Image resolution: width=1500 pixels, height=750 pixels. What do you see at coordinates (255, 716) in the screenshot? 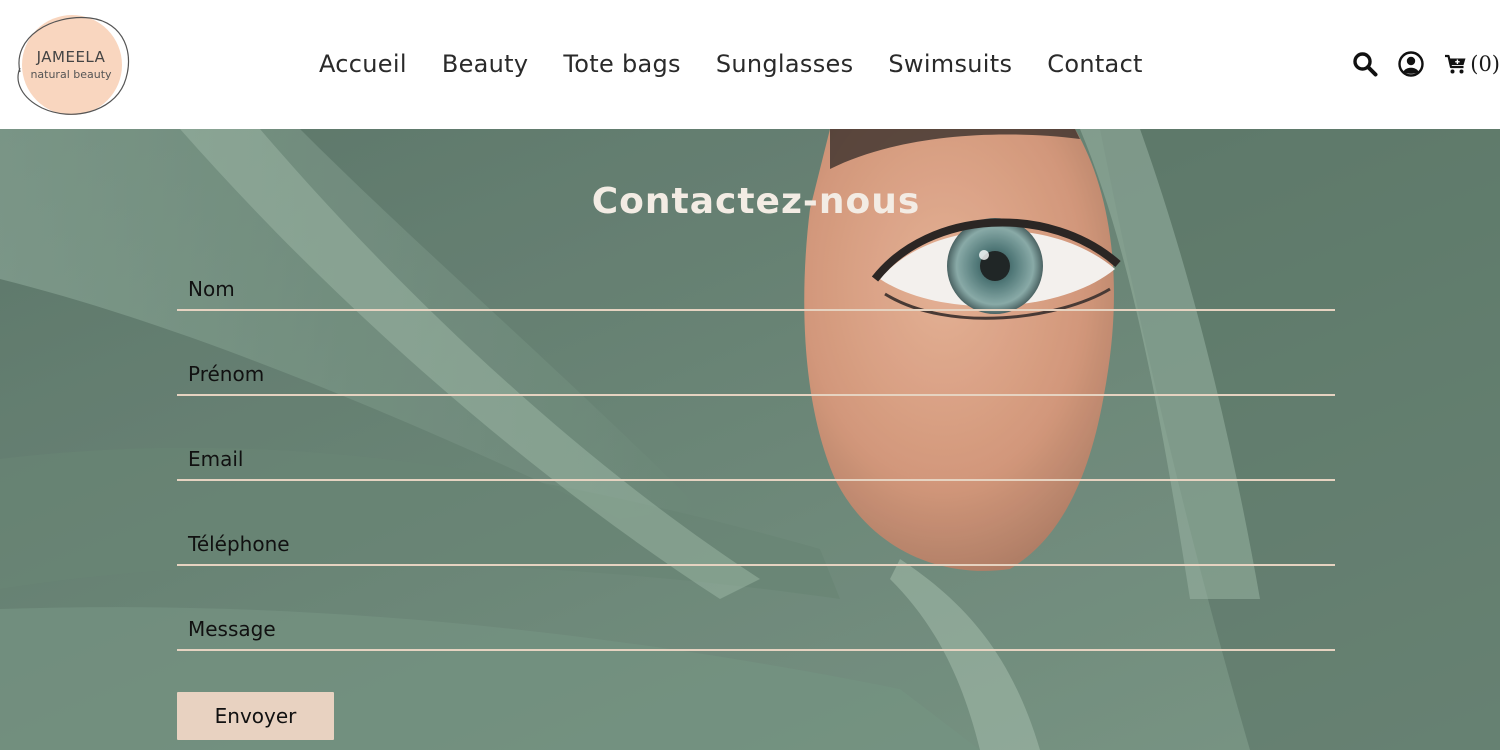
I see `submit-button: Envoyer` at bounding box center [255, 716].